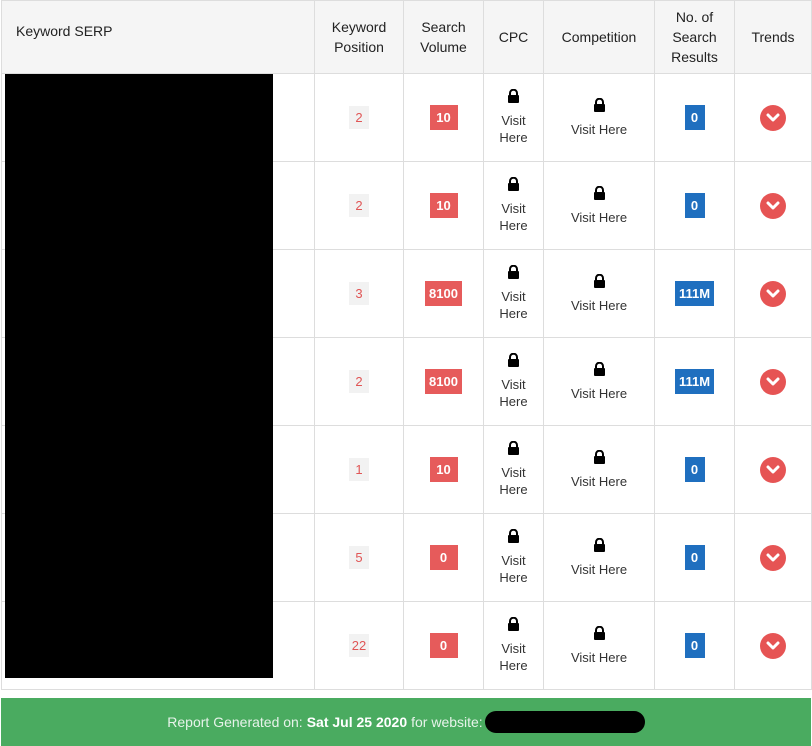 The width and height of the screenshot is (812, 746). I want to click on volume-badge: 8100, so click(443, 293).